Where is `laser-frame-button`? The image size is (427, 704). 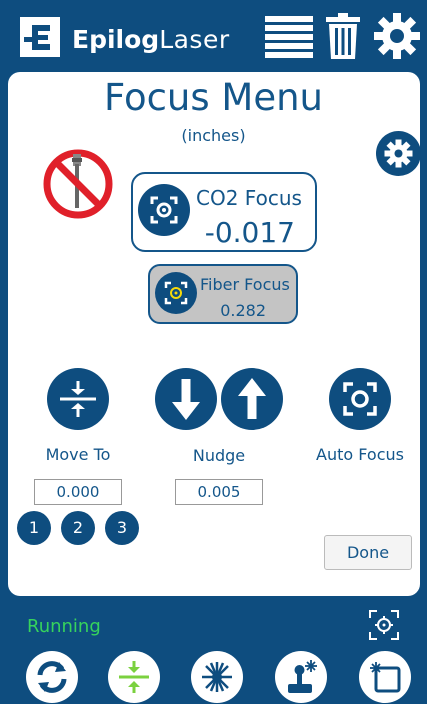 laser-frame-button is located at coordinates (385, 677).